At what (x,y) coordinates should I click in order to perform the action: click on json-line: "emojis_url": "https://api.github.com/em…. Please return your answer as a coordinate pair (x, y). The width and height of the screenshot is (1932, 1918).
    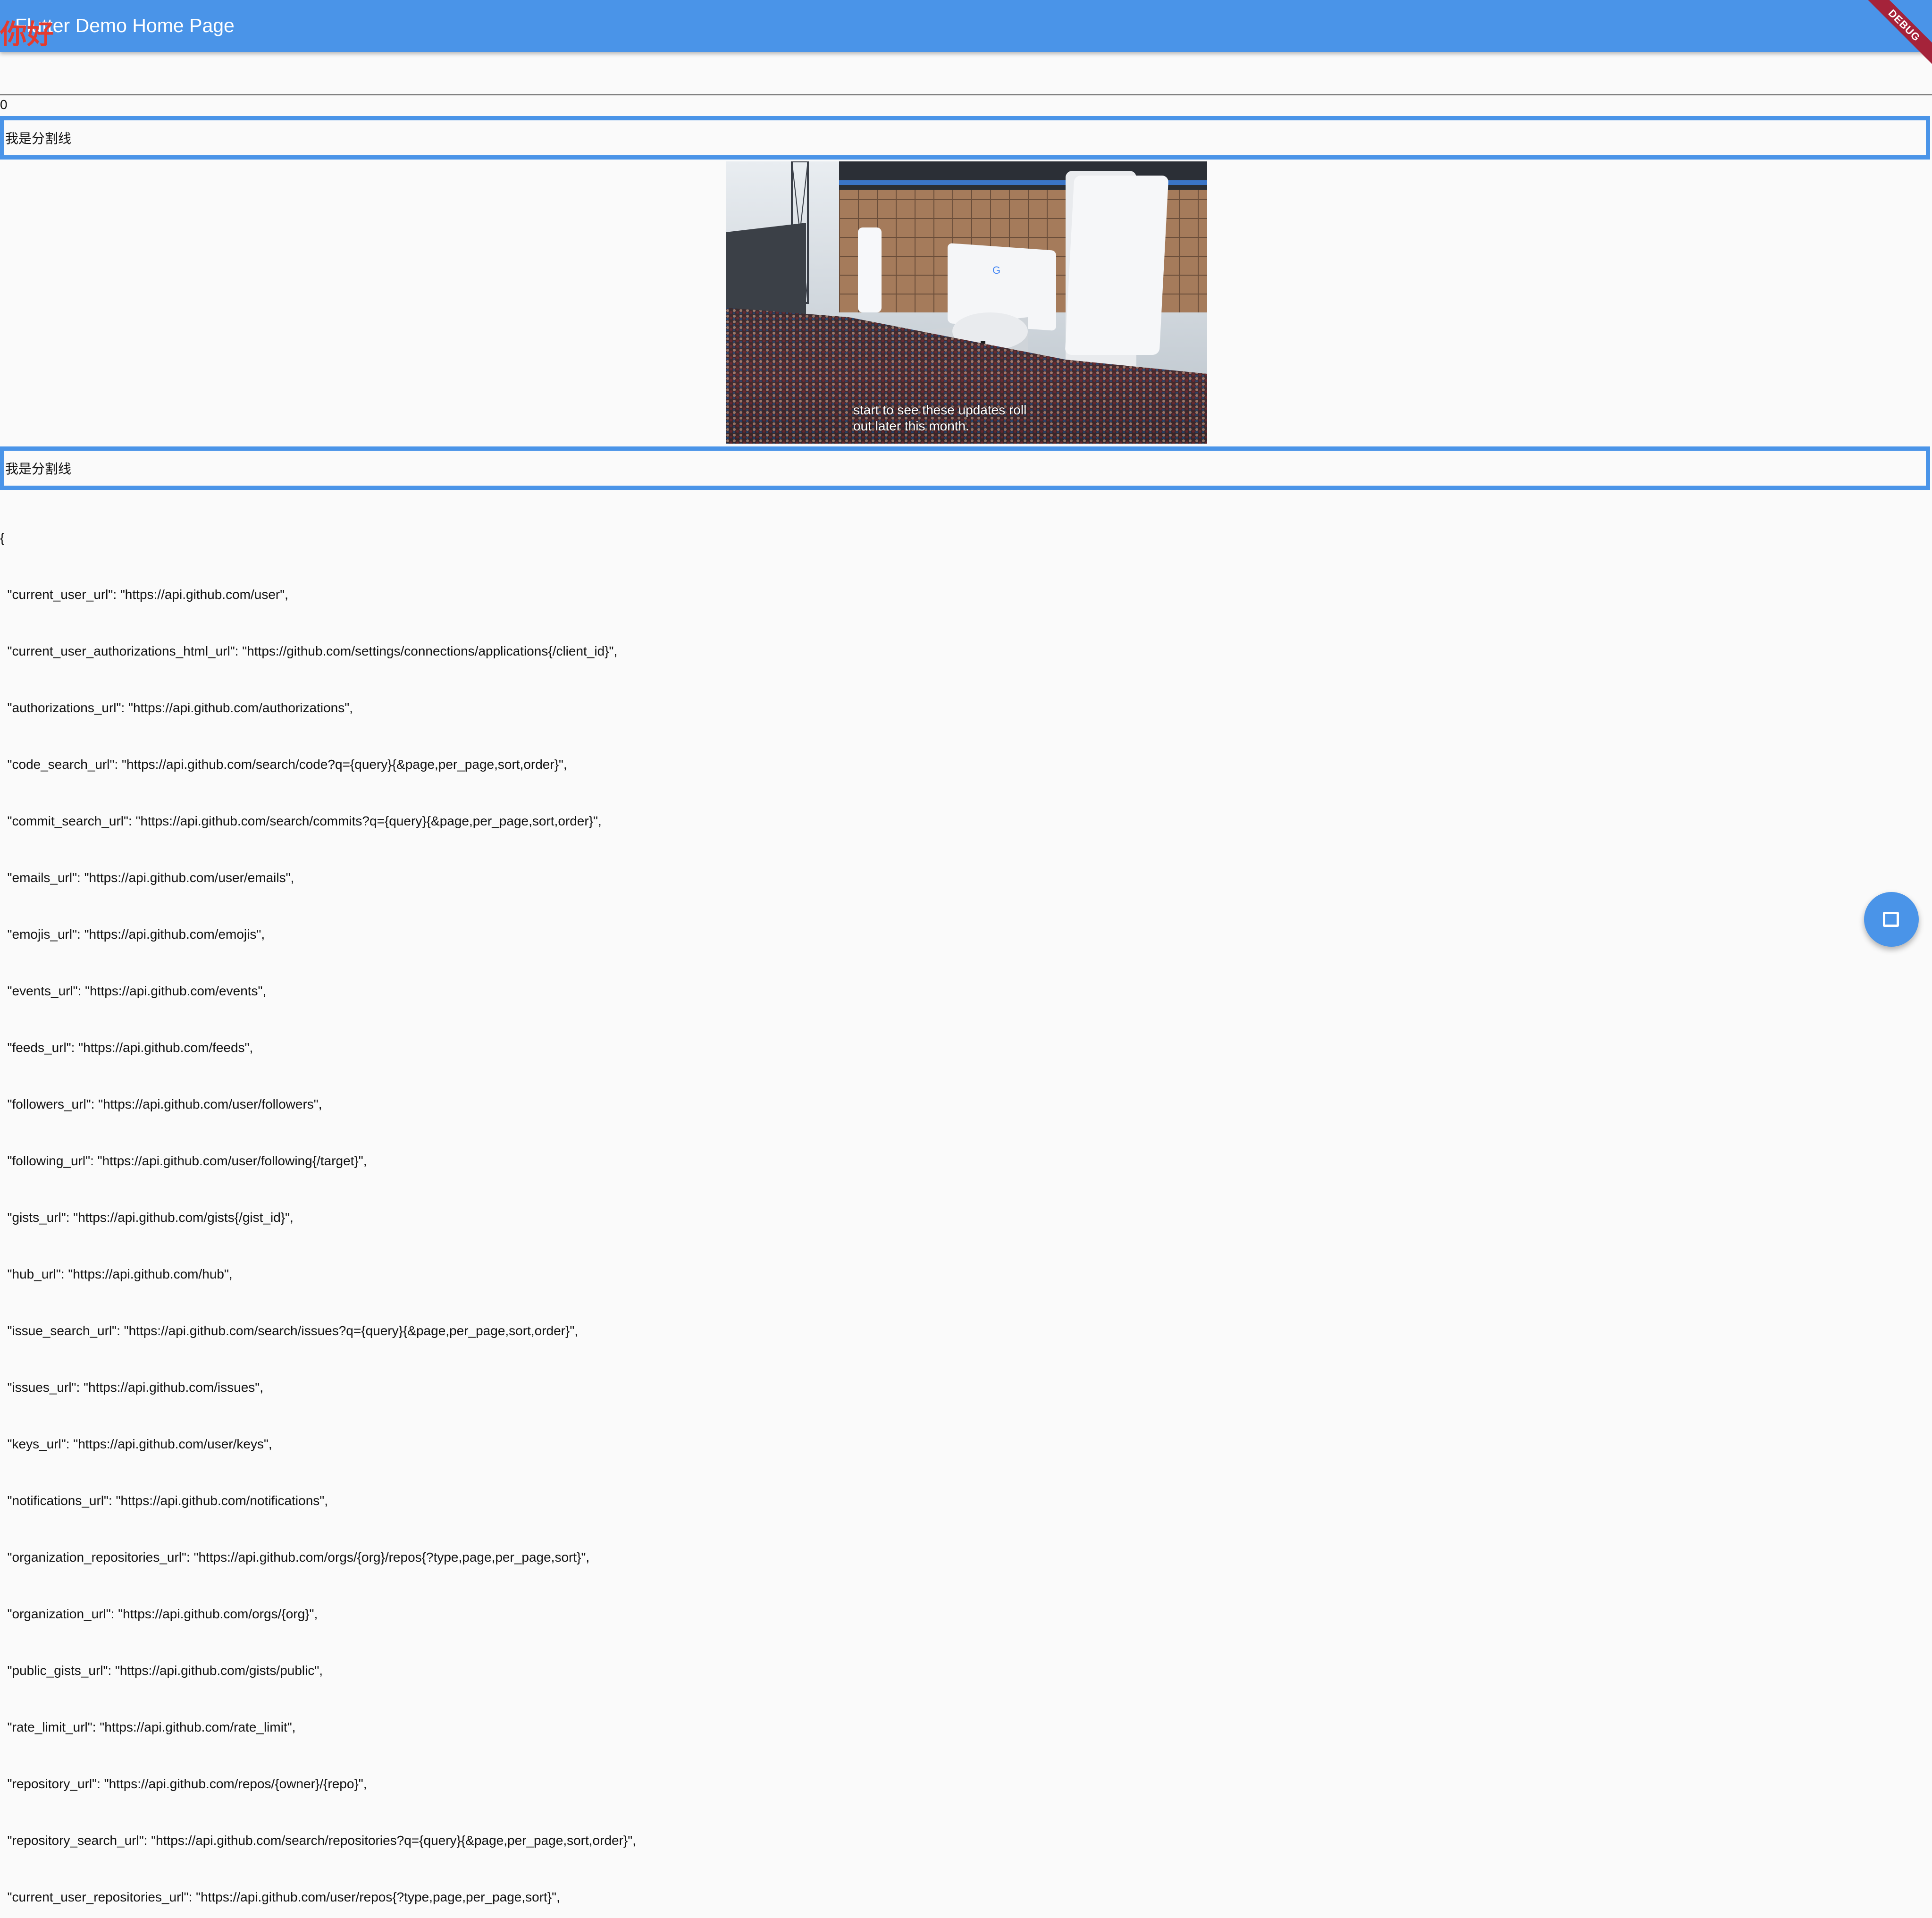
    Looking at the image, I should click on (132, 934).